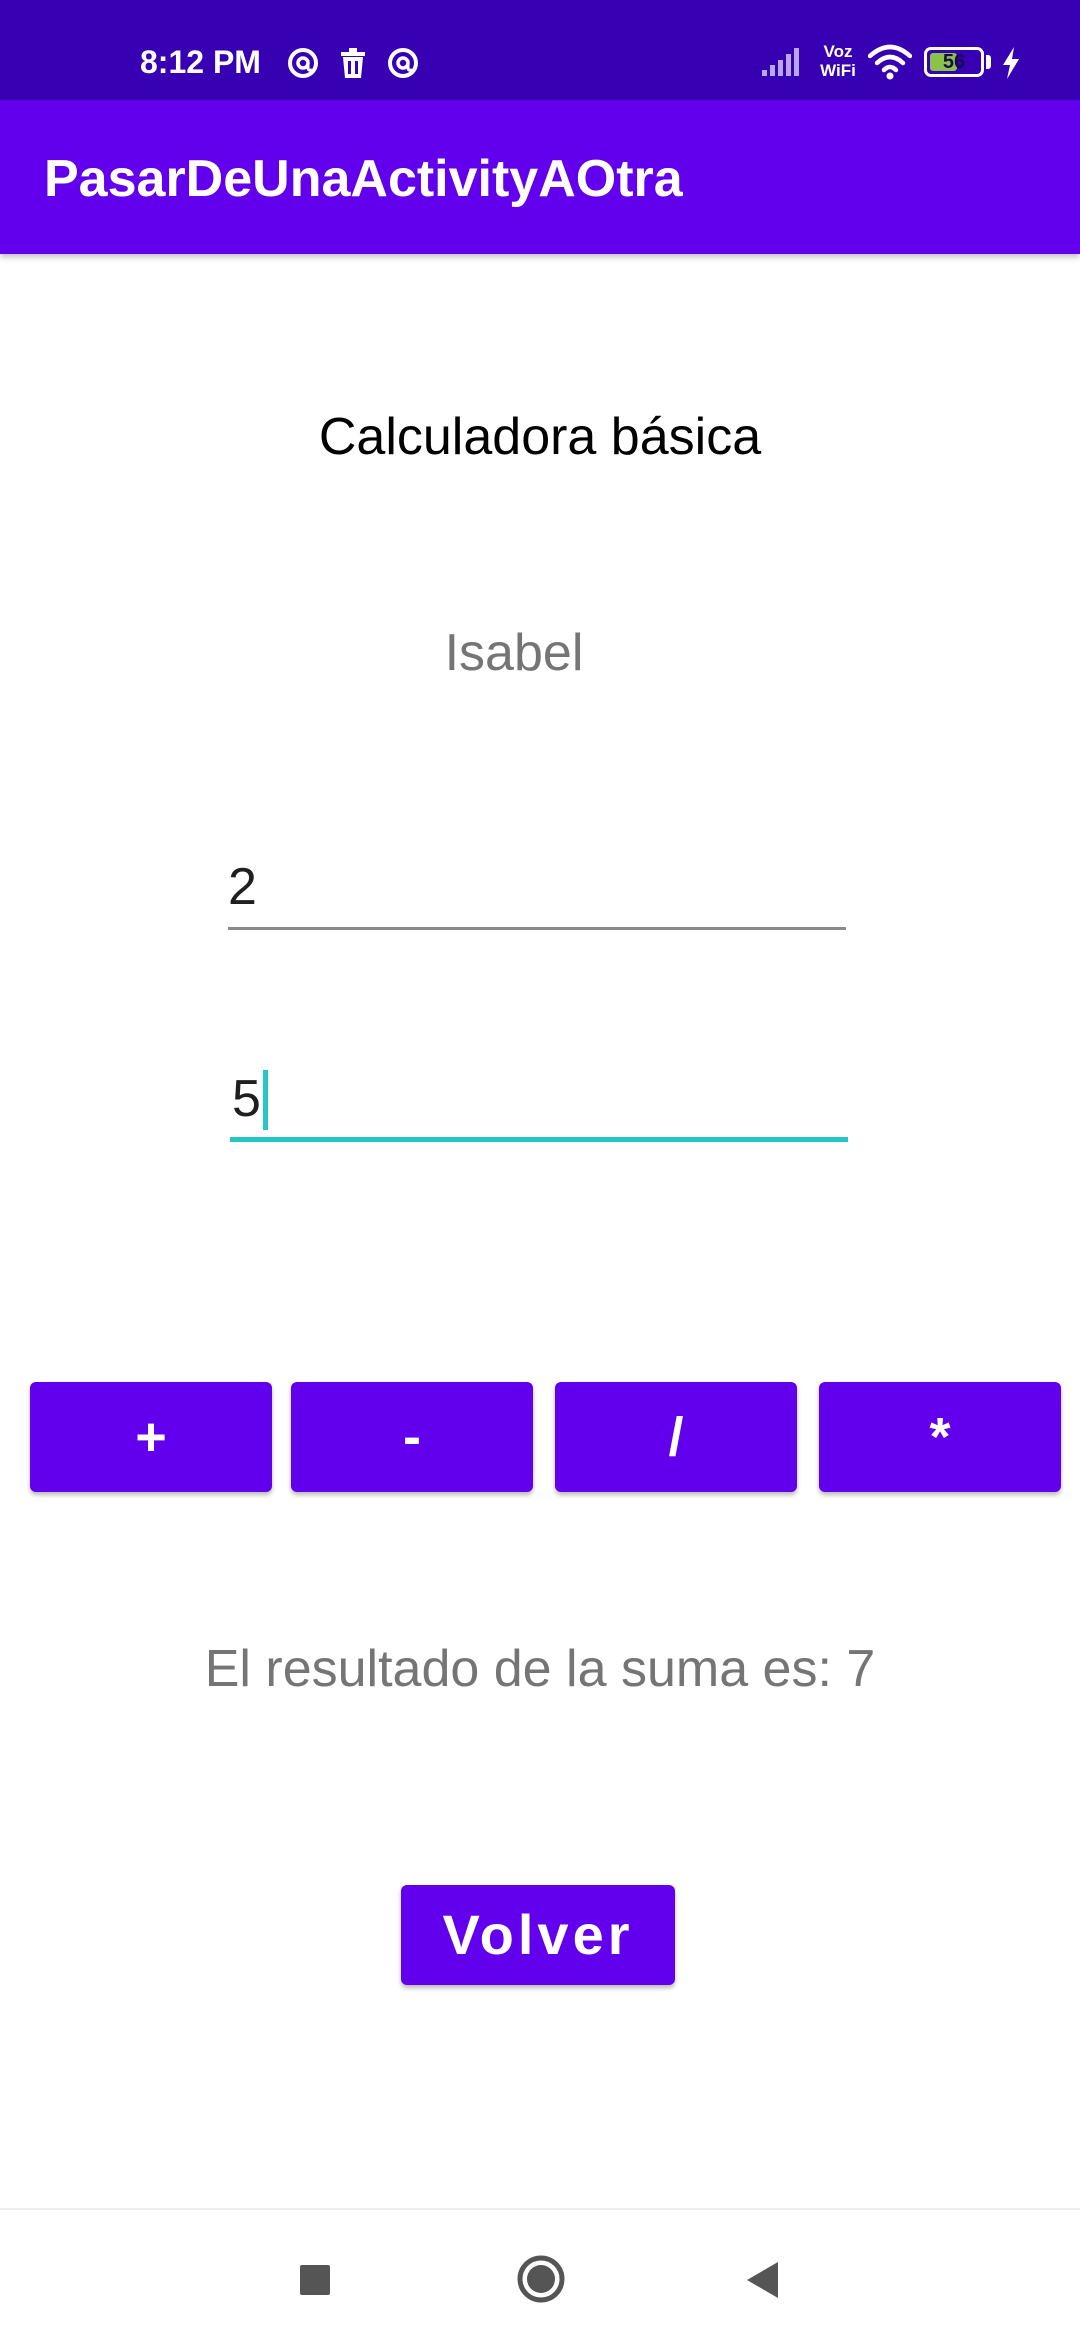 The width and height of the screenshot is (1080, 2340). What do you see at coordinates (540, 1669) in the screenshot?
I see `result-text: El resultado de la suma es: 7` at bounding box center [540, 1669].